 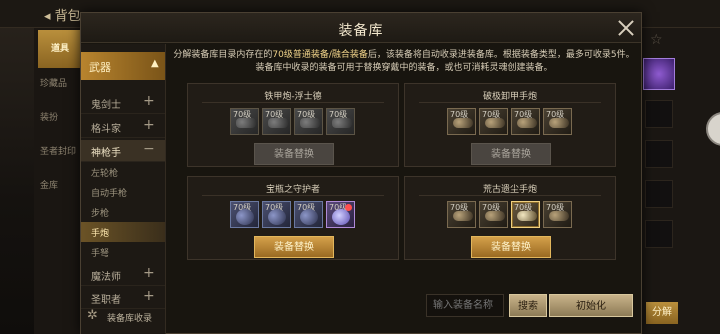 I want to click on class-label: 鬼剑士, so click(x=106, y=105).